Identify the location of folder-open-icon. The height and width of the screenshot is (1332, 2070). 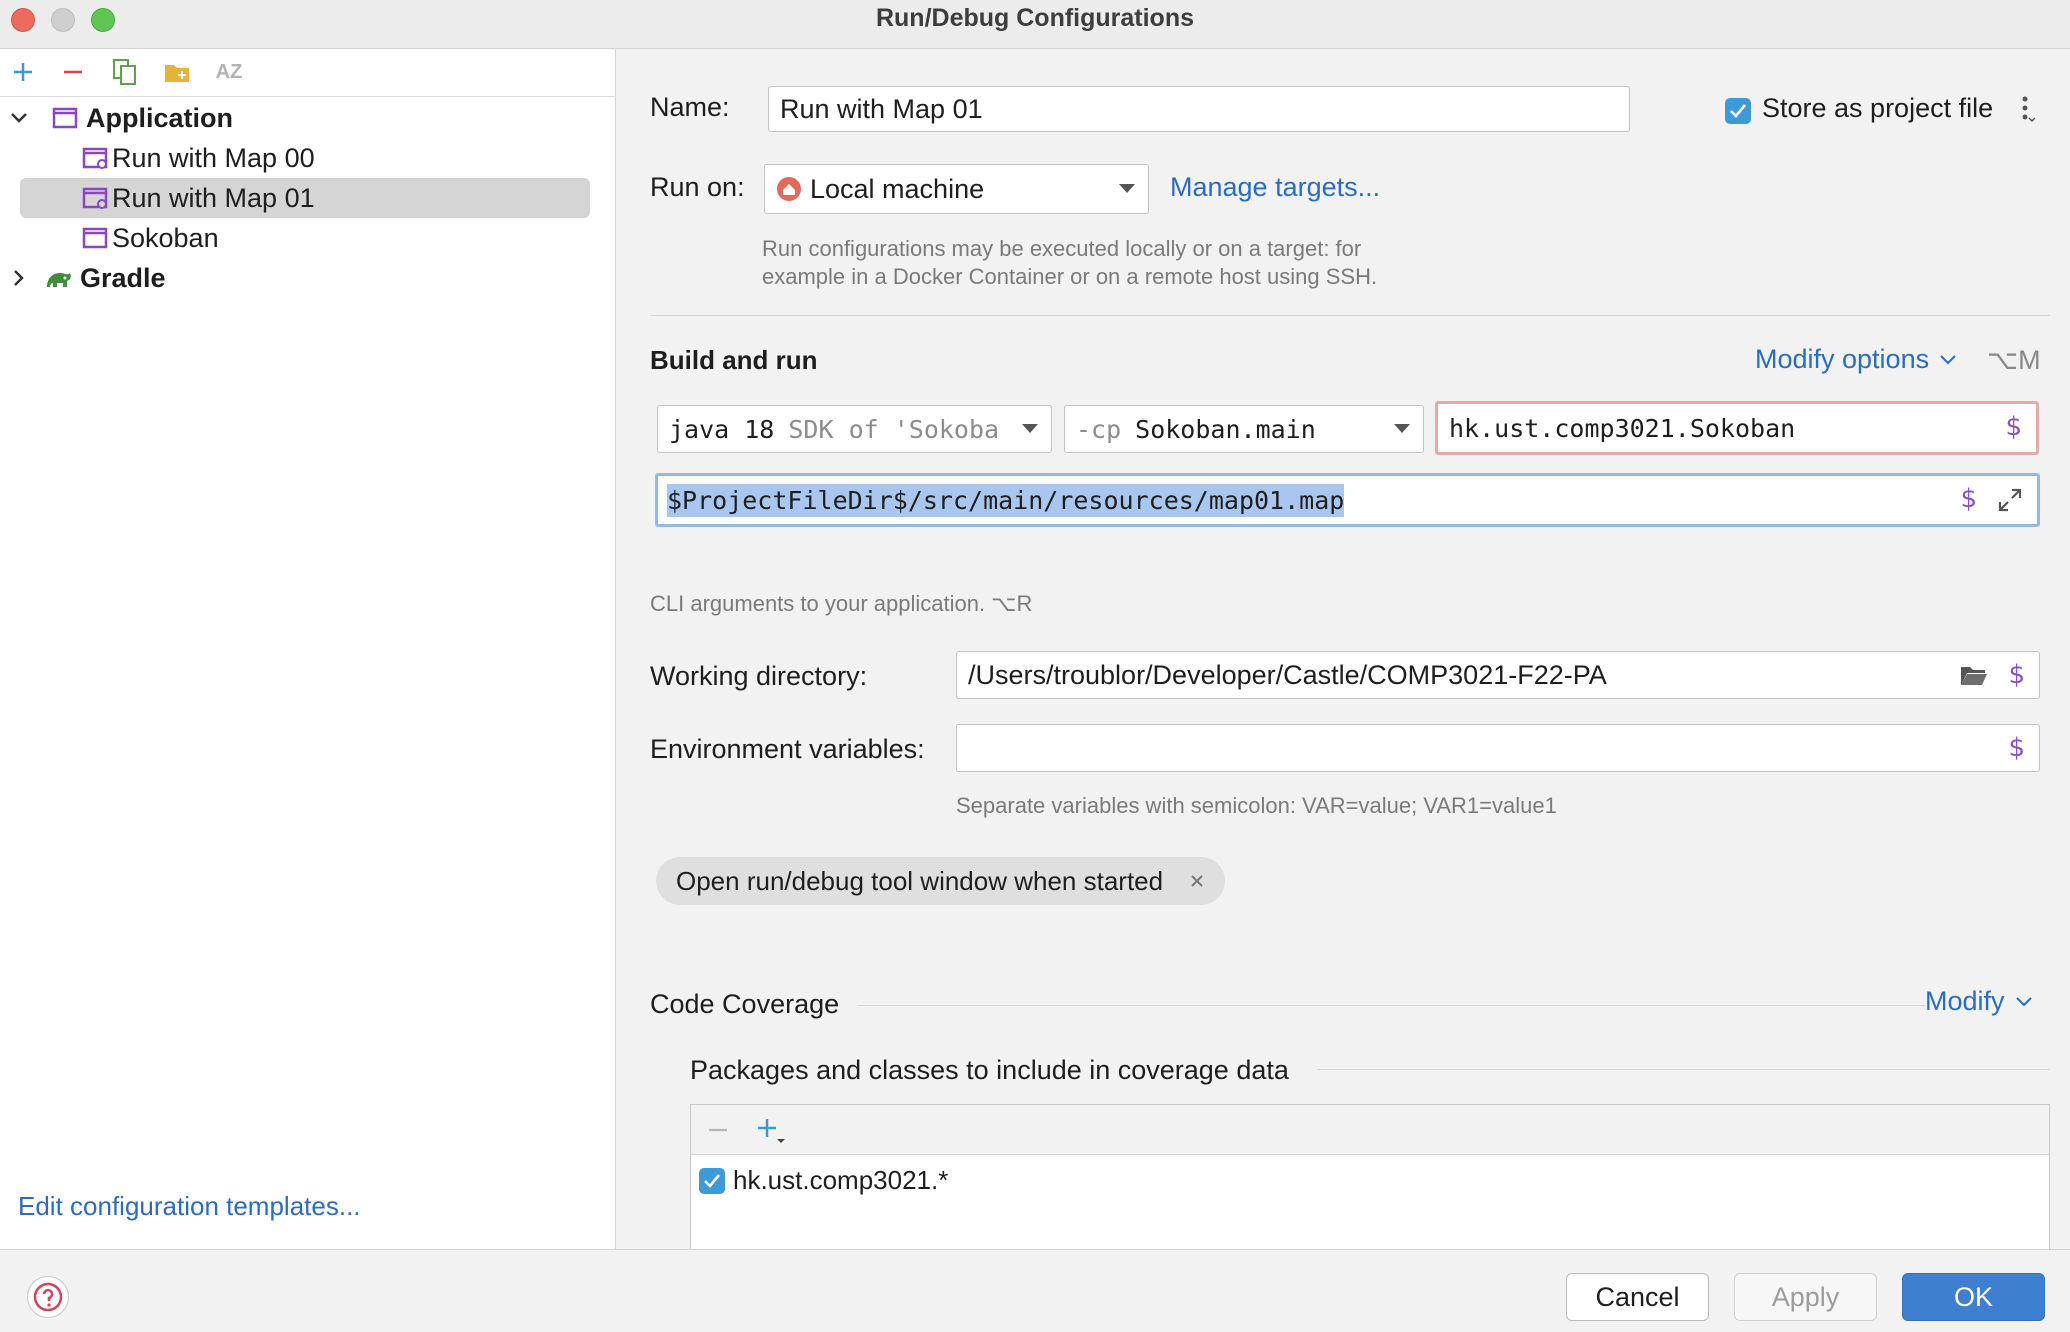
(1974, 675).